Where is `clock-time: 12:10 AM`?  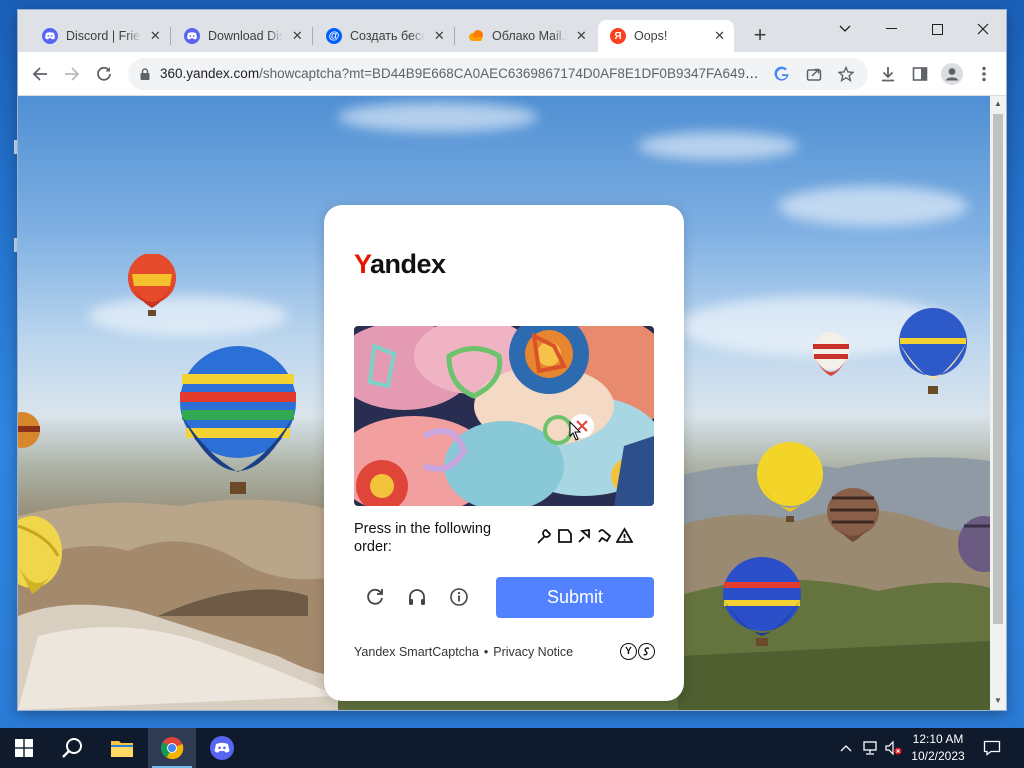 clock-time: 12:10 AM is located at coordinates (938, 739).